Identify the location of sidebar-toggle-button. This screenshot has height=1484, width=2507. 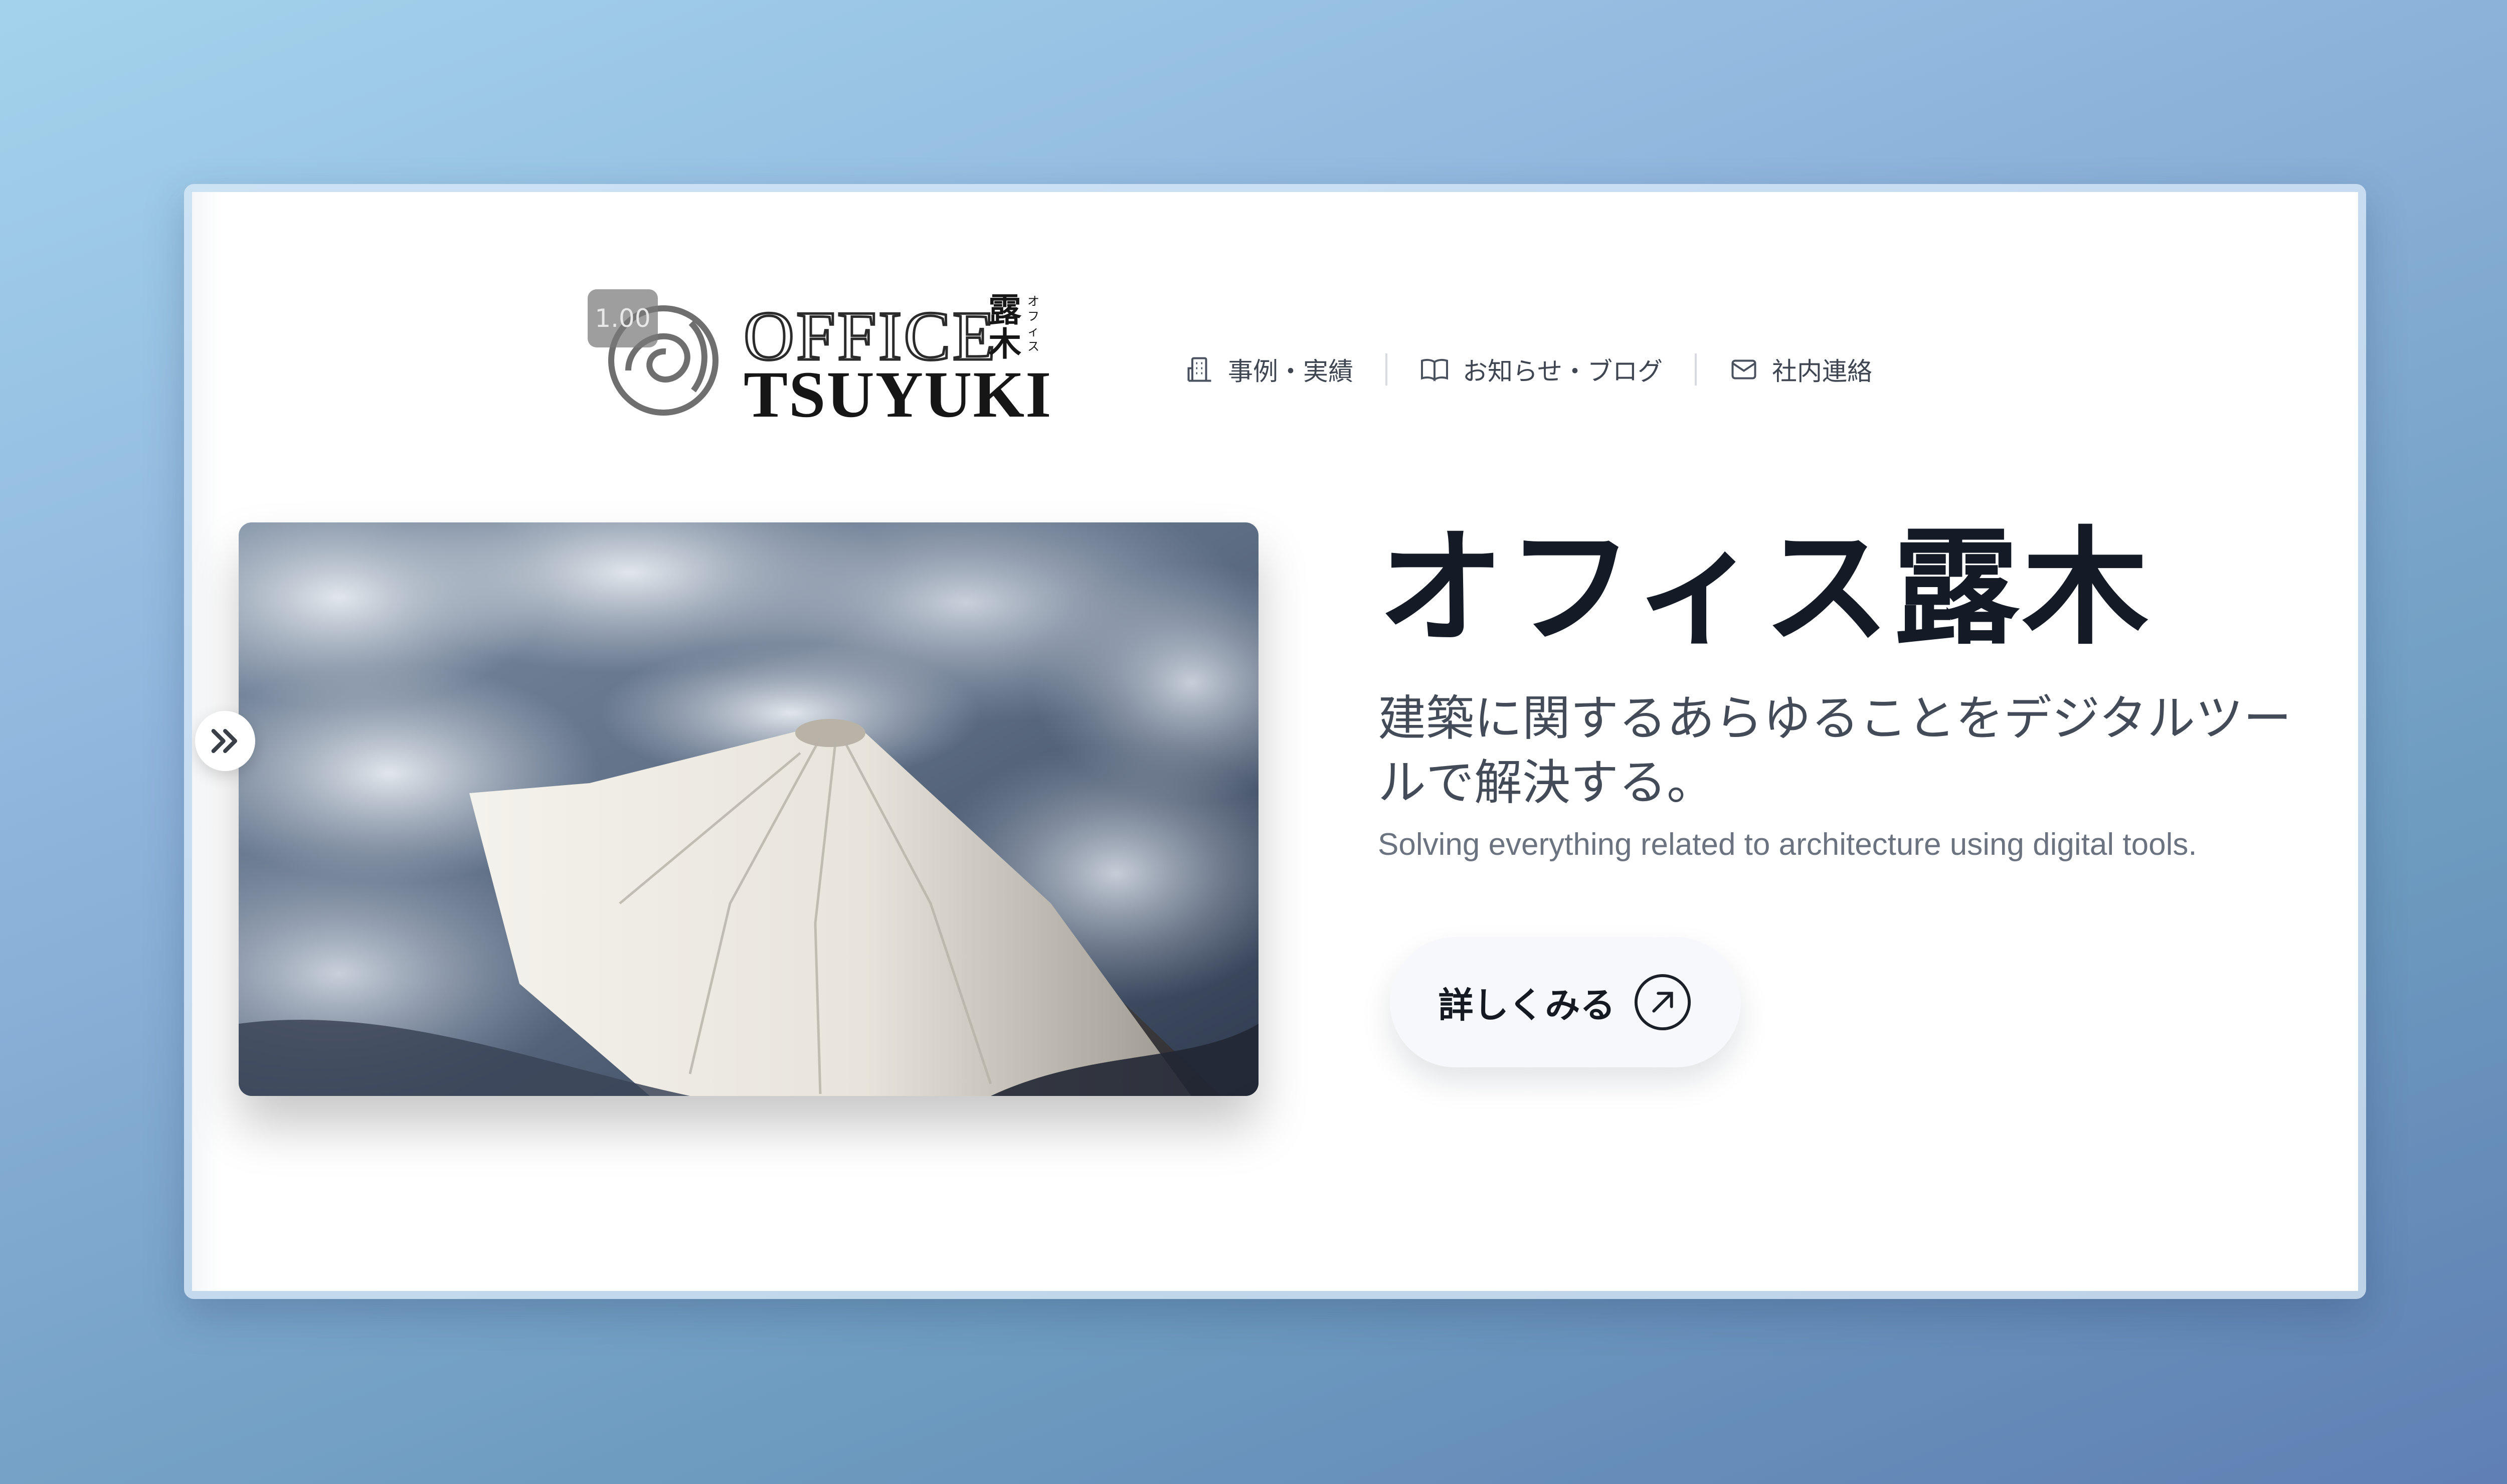
(225, 741).